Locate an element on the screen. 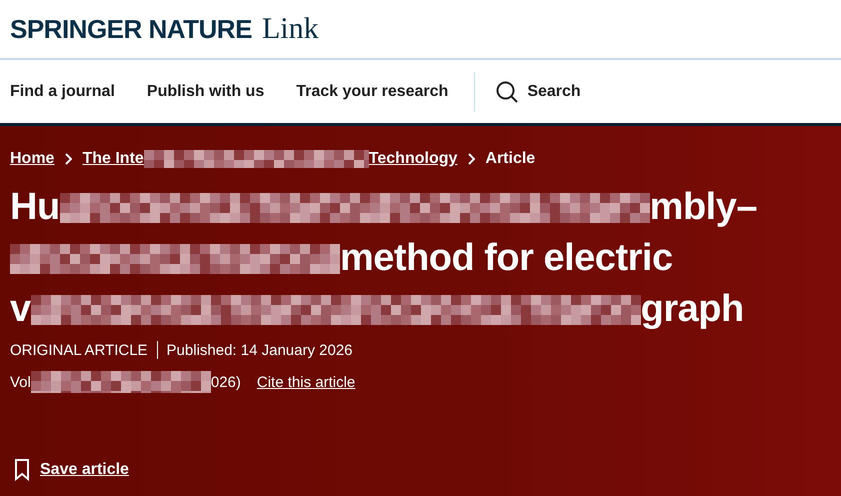  save-article-button: Save article is located at coordinates (69, 470).